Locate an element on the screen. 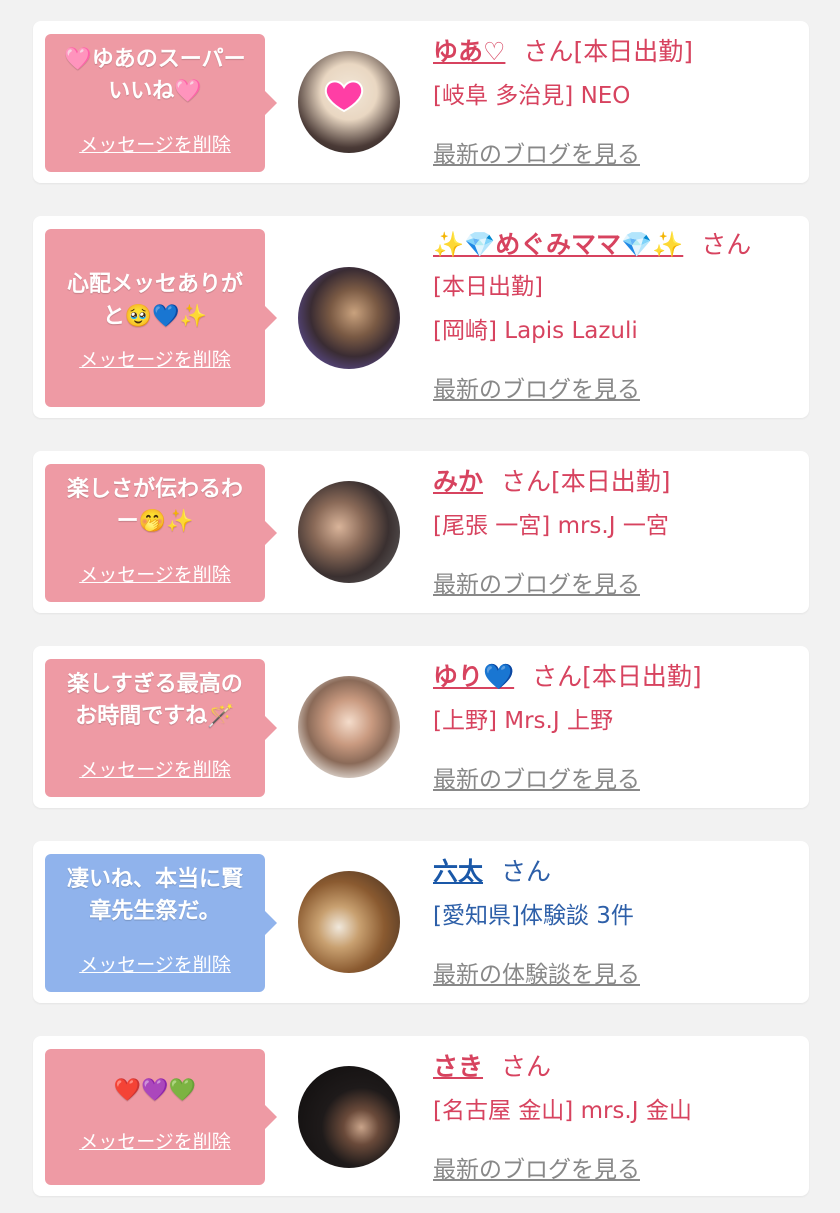 The image size is (840, 1213). message-bubble: 楽しさが伝わるわ ー🤭✨ メッセージを削除 is located at coordinates (161, 533).